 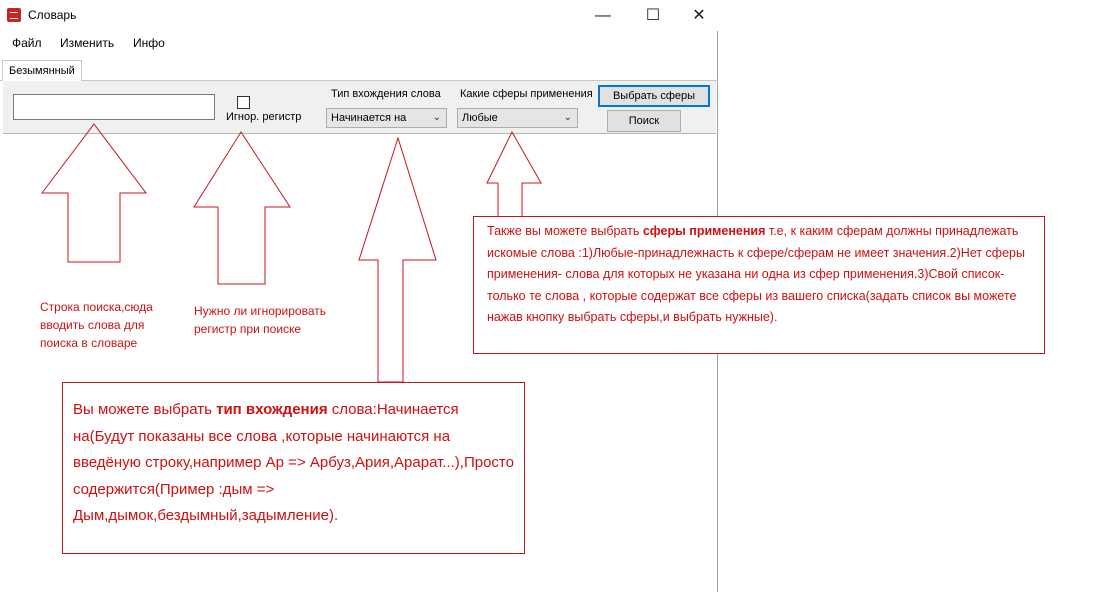 I want to click on entry-annotation-text-1: Вы можете выбрать, so click(x=145, y=409).